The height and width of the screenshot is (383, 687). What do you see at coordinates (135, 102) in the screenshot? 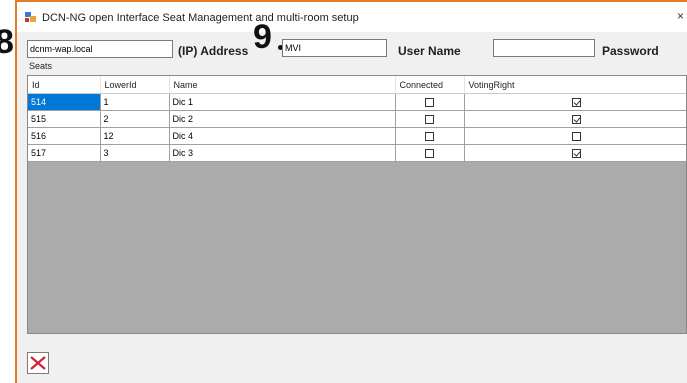
I see `seat-lowerid-cell: 1` at bounding box center [135, 102].